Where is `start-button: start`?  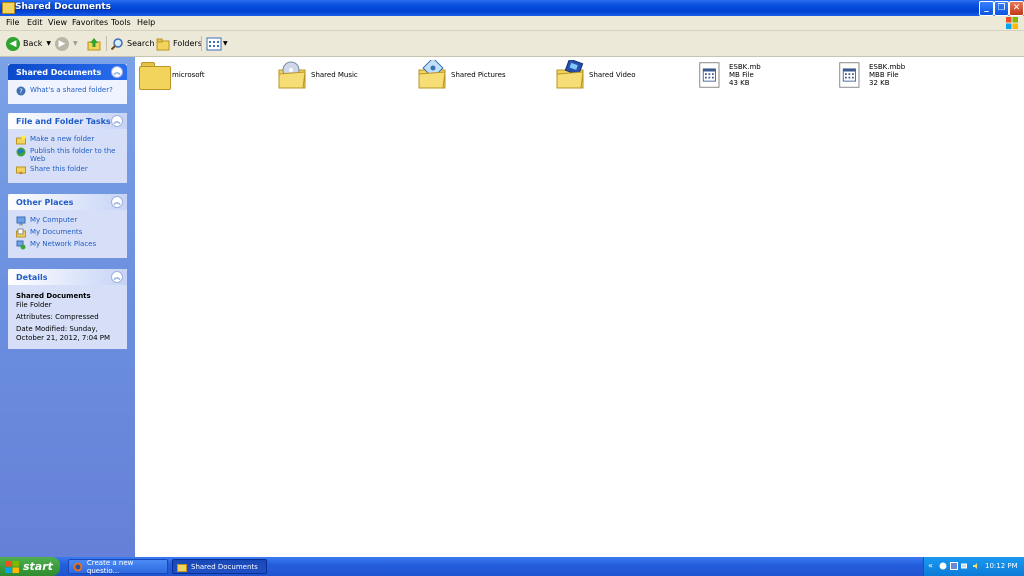 start-button: start is located at coordinates (30, 566).